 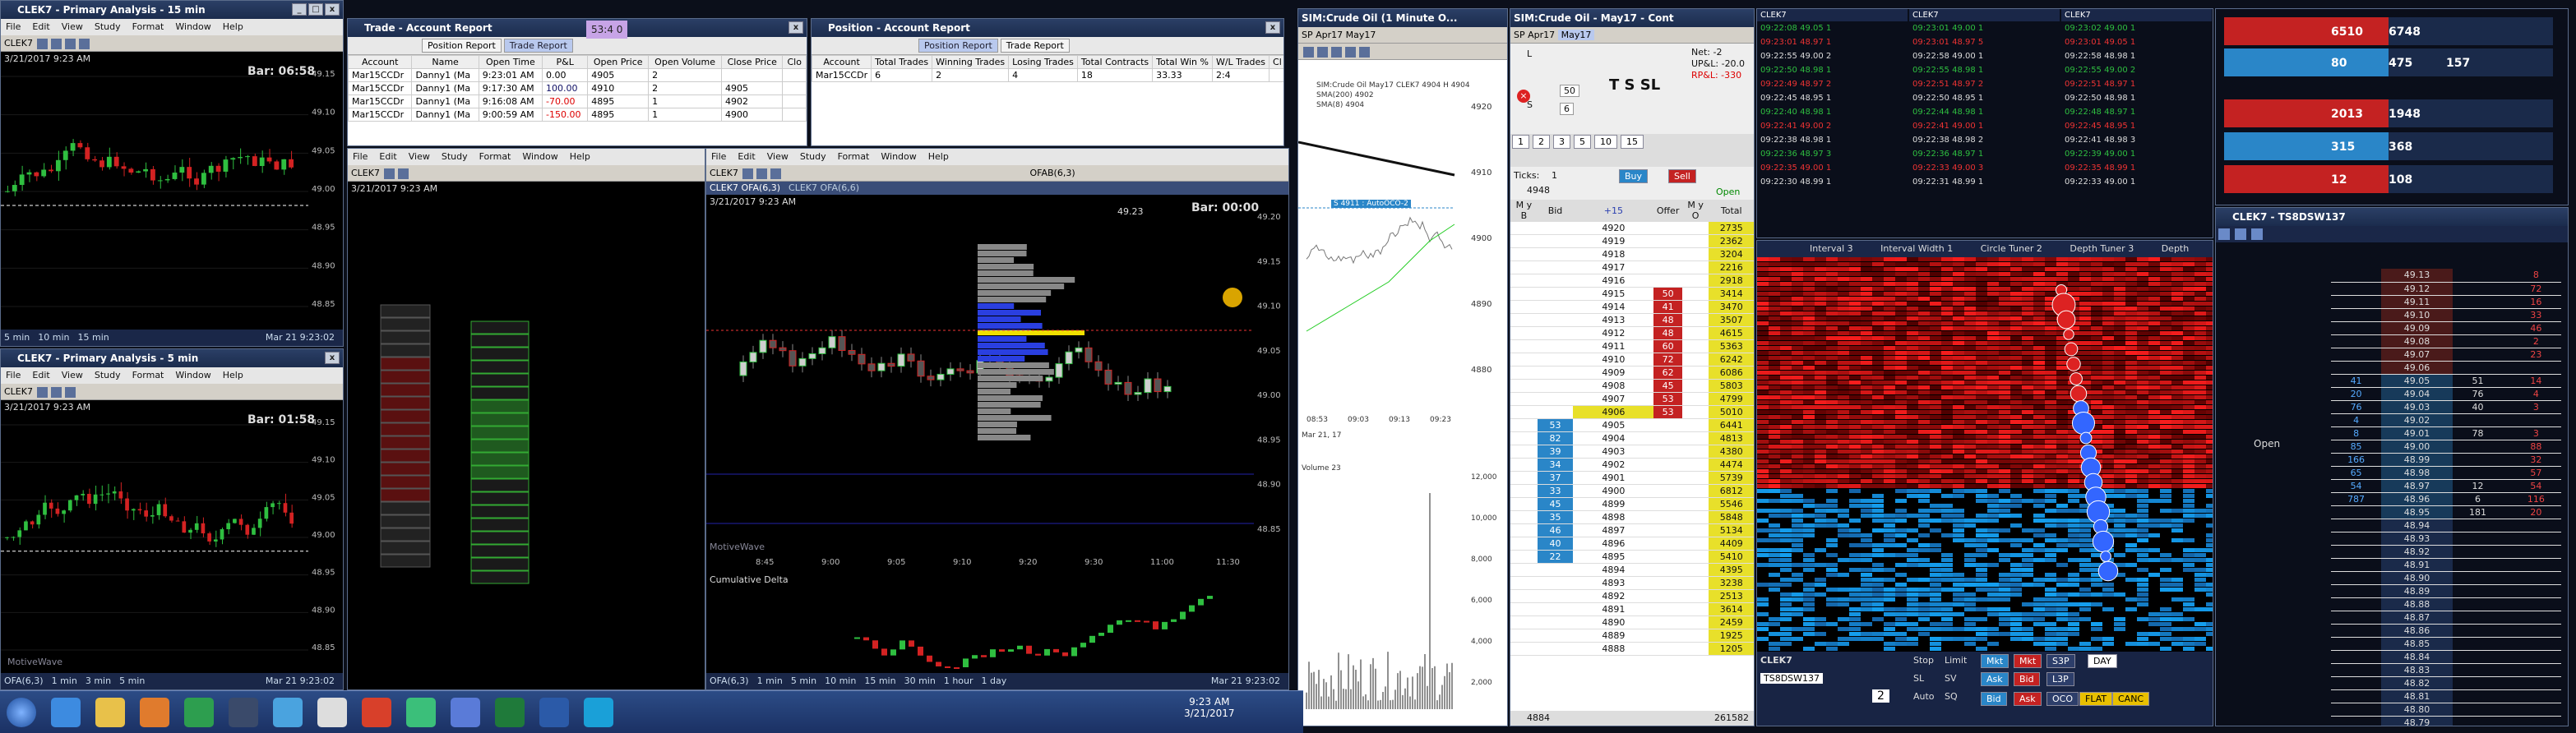 What do you see at coordinates (938, 156) in the screenshot?
I see `menu-help: Help` at bounding box center [938, 156].